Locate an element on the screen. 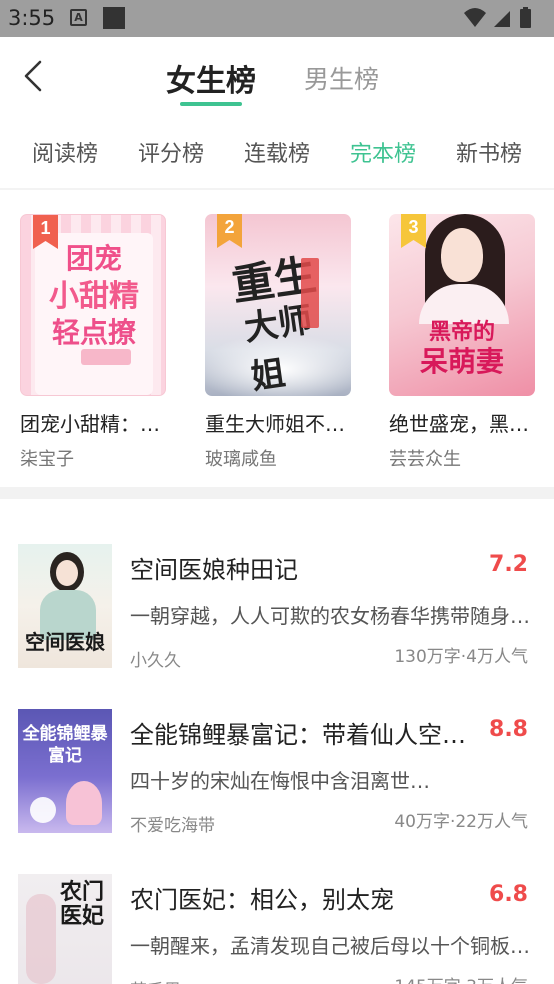 This screenshot has width=554, height=984. tab-serializing: 连载榜 is located at coordinates (277, 152).